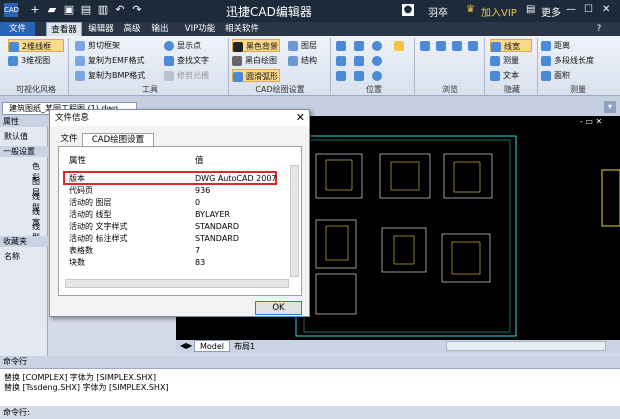 Image resolution: width=620 pixels, height=419 pixels. I want to click on distance-button: 距离, so click(555, 45).